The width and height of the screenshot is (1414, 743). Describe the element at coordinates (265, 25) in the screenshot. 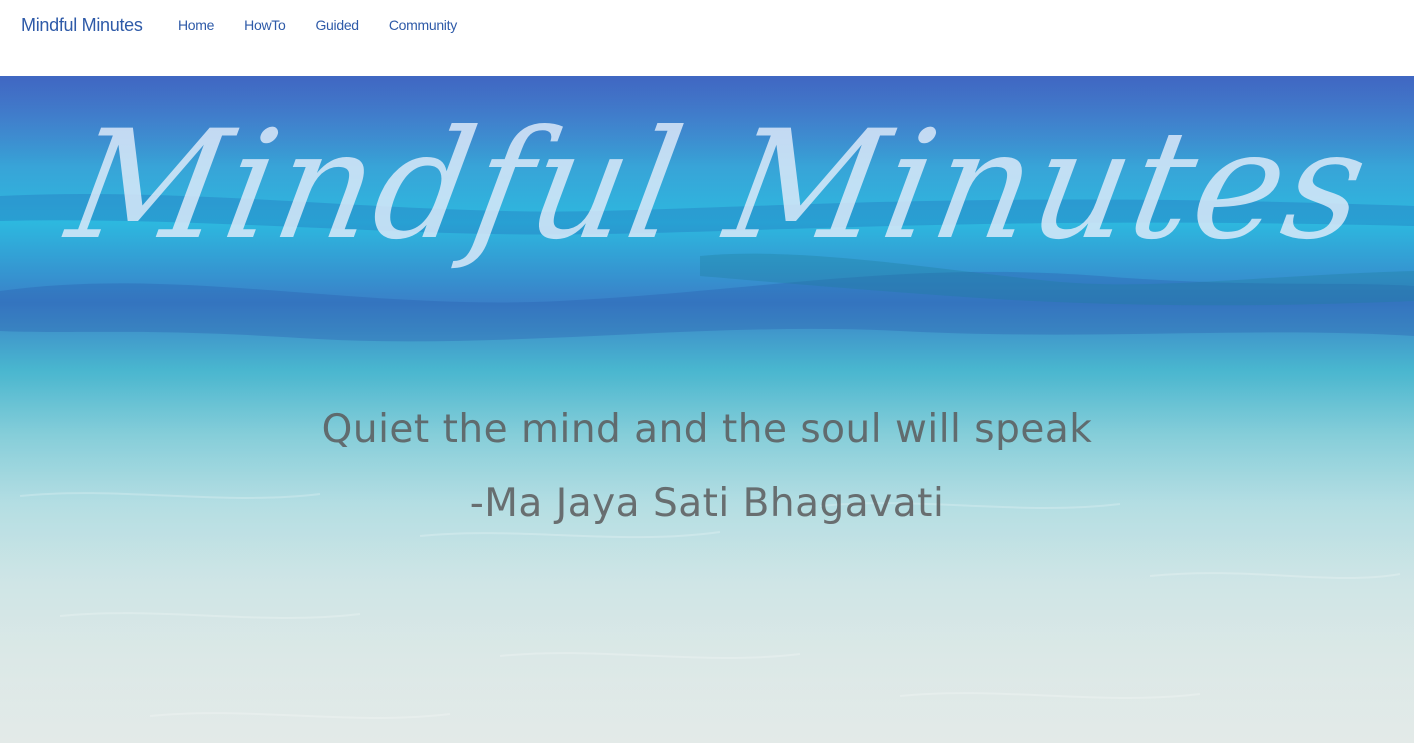

I see `nav-link-howto: HowTo` at that location.